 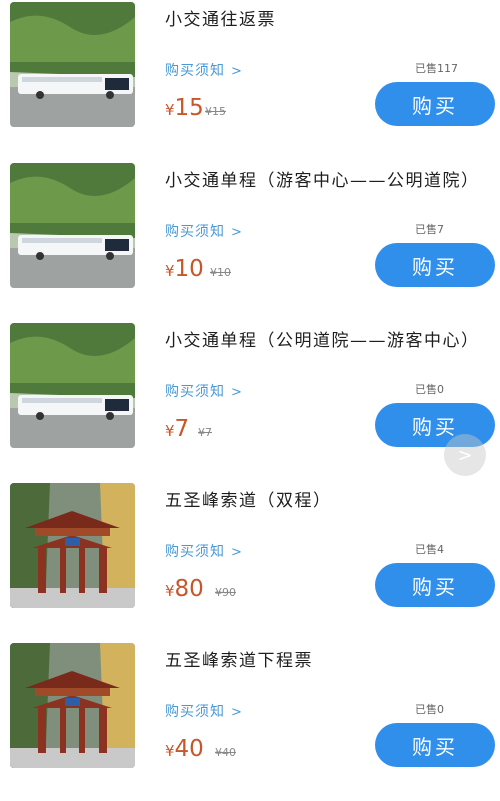 What do you see at coordinates (182, 429) in the screenshot?
I see `price-value: 7` at bounding box center [182, 429].